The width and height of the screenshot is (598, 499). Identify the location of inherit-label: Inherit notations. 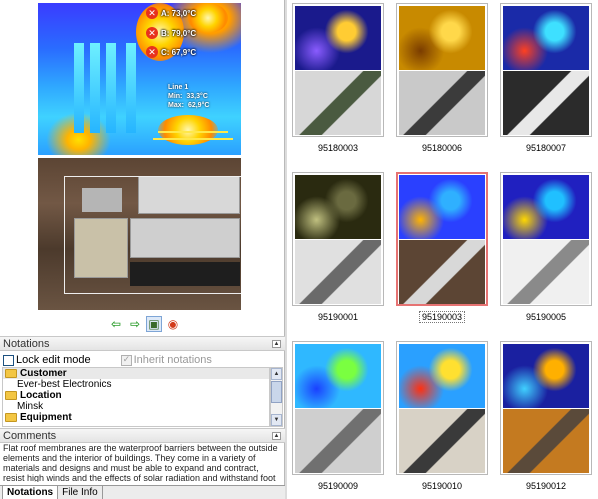
(172, 360).